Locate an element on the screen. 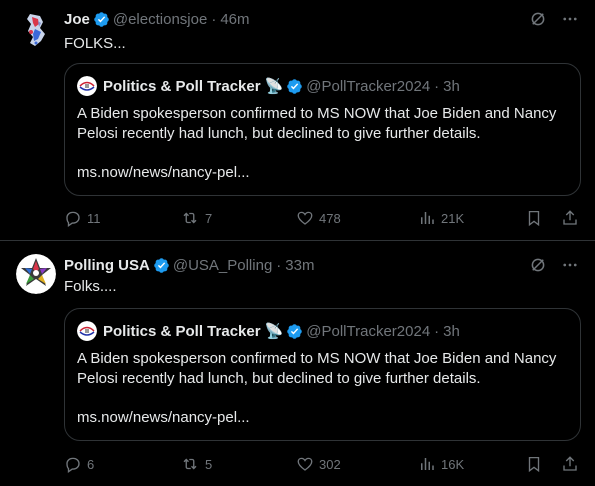 The width and height of the screenshot is (595, 486). views-button: 16K is located at coordinates (463, 464).